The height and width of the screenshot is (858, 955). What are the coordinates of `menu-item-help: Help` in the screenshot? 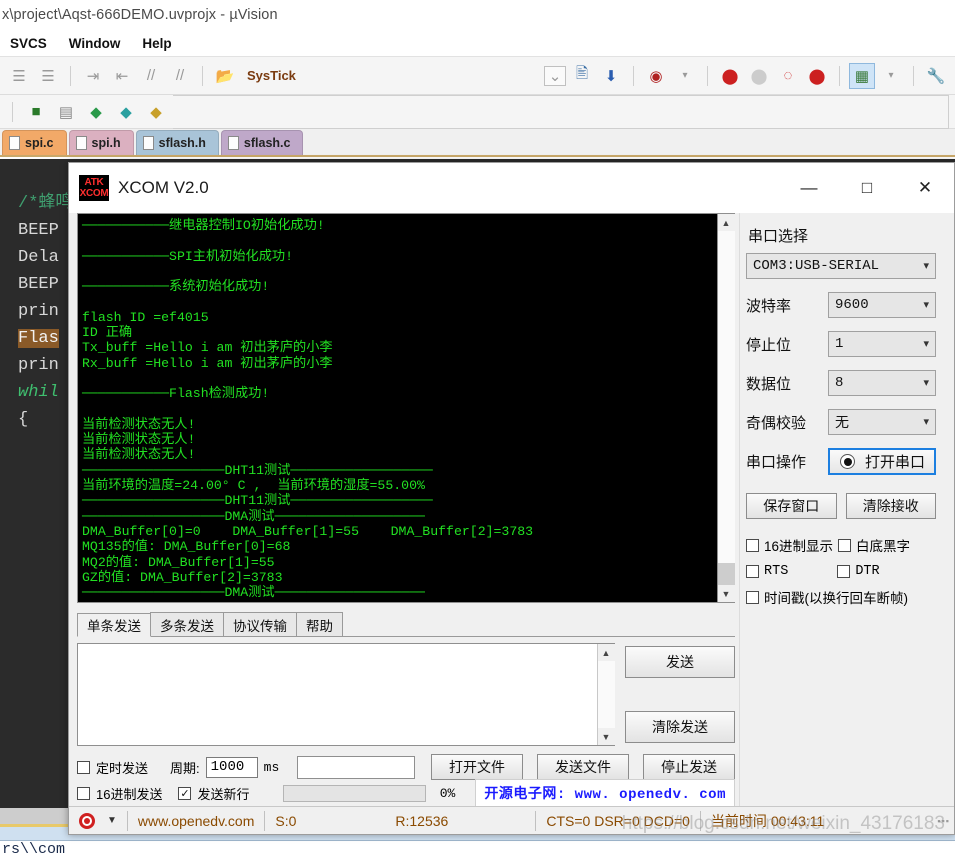 It's located at (156, 43).